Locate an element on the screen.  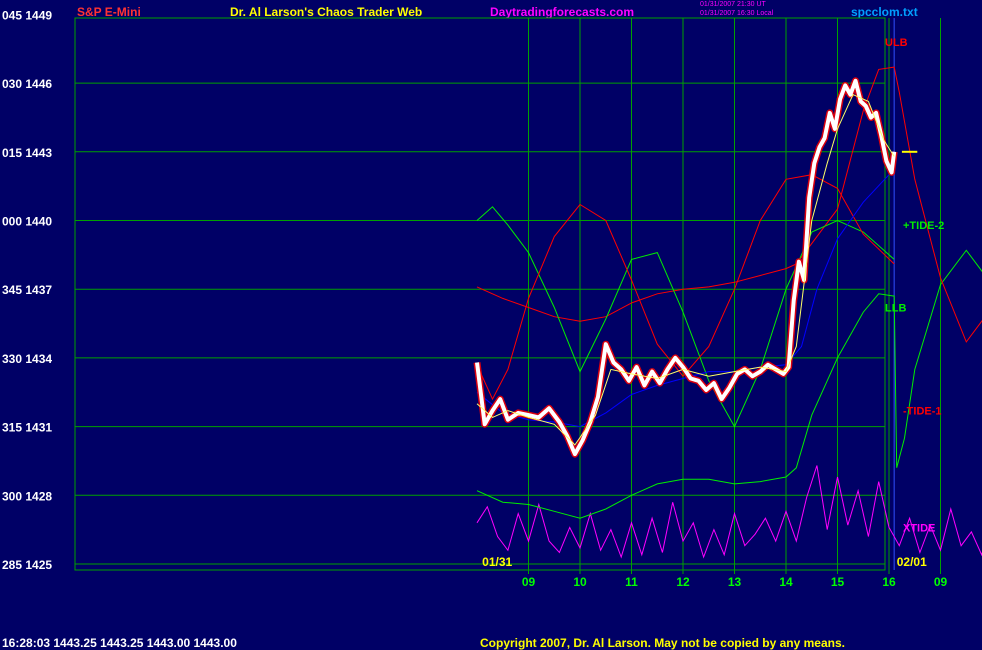
series-label: ULB is located at coordinates (896, 43).